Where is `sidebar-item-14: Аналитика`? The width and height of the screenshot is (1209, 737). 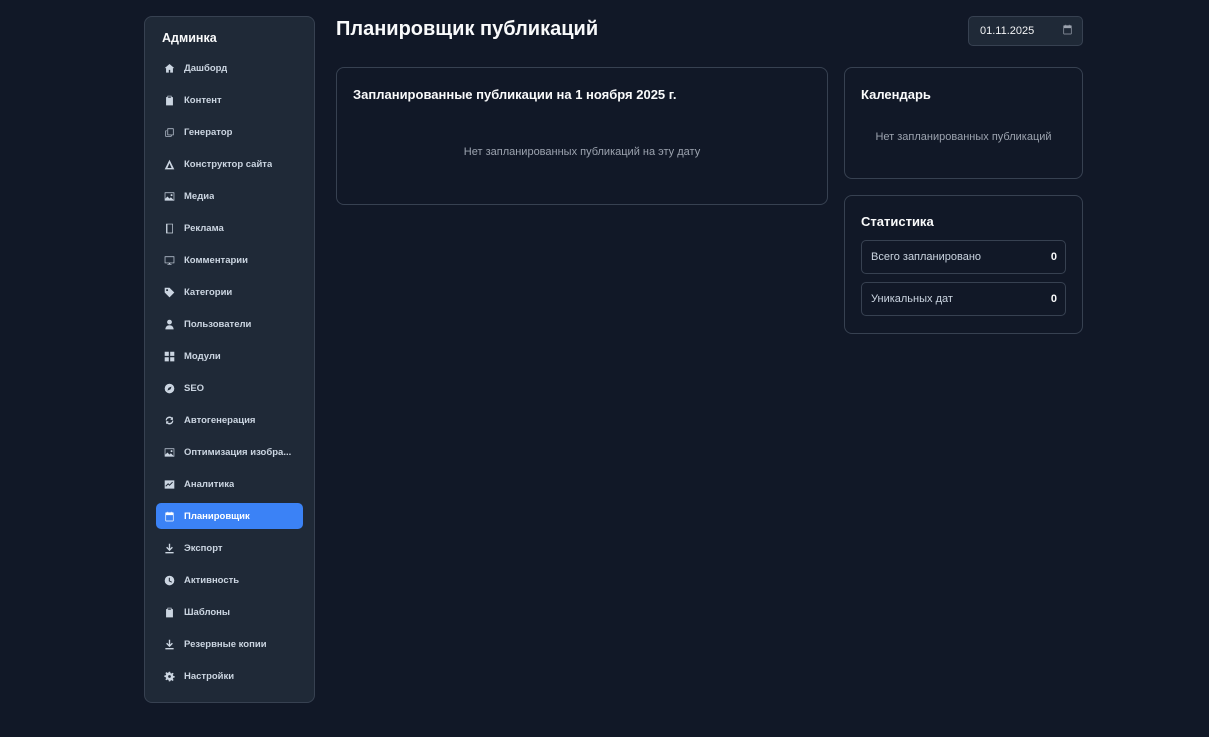
sidebar-item-14: Аналитика is located at coordinates (229, 484).